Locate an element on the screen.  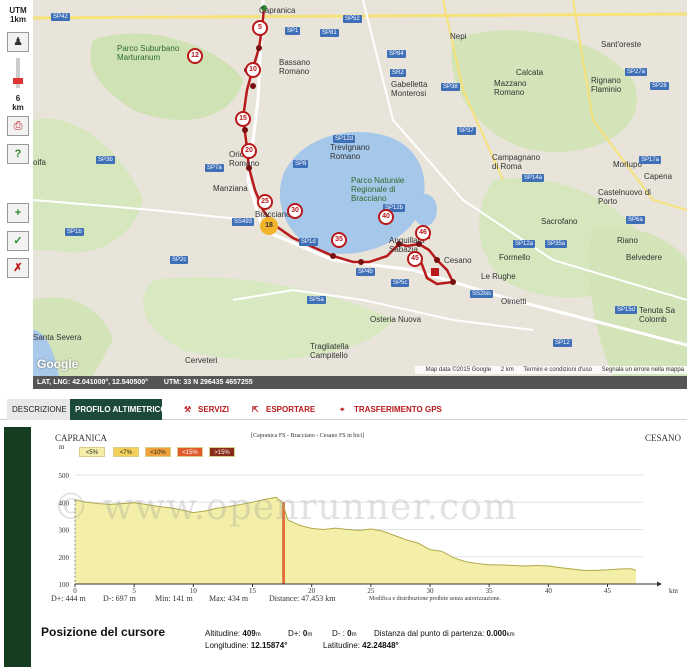
latlng-value: 42.041000°, 12.540500° is located at coordinates (110, 382).